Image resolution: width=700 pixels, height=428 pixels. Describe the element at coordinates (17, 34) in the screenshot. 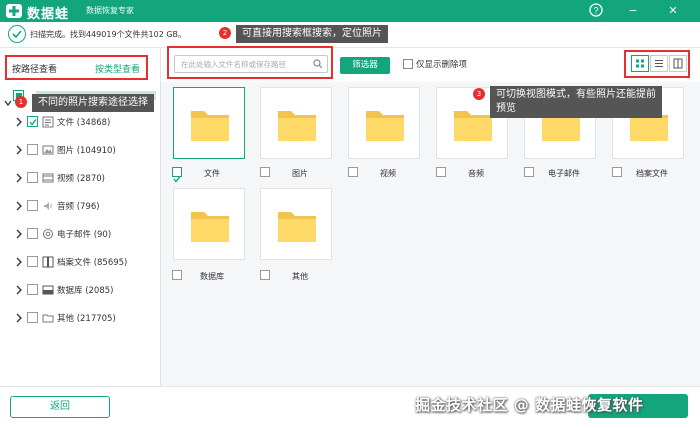

I see `scan-complete-icon` at that location.